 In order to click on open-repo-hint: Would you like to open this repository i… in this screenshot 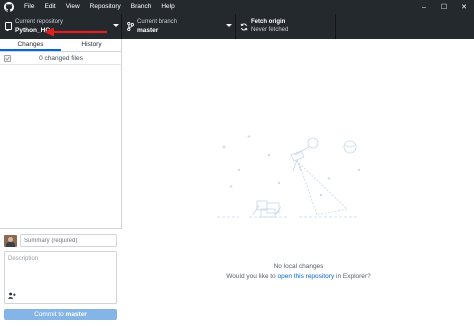, I will do `click(298, 276)`.